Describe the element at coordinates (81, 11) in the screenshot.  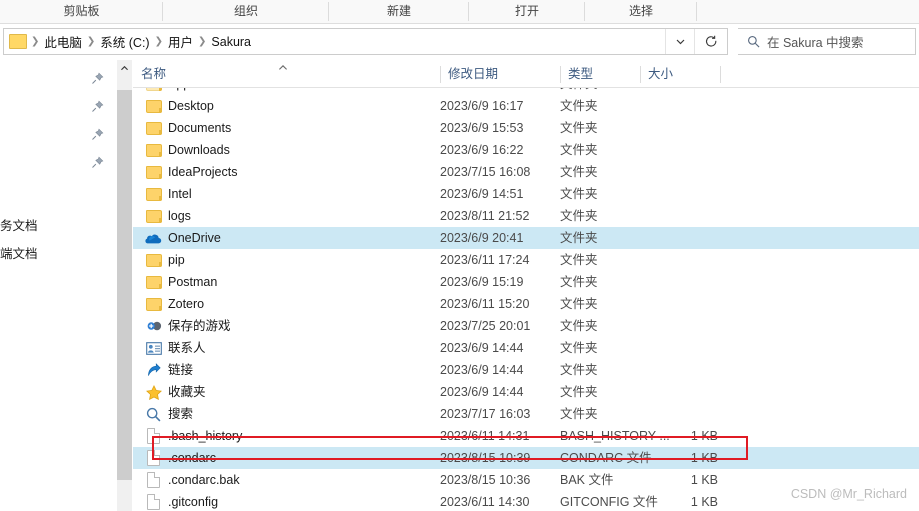
I see `ribbon-group-clipboard: 剪贴板` at that location.